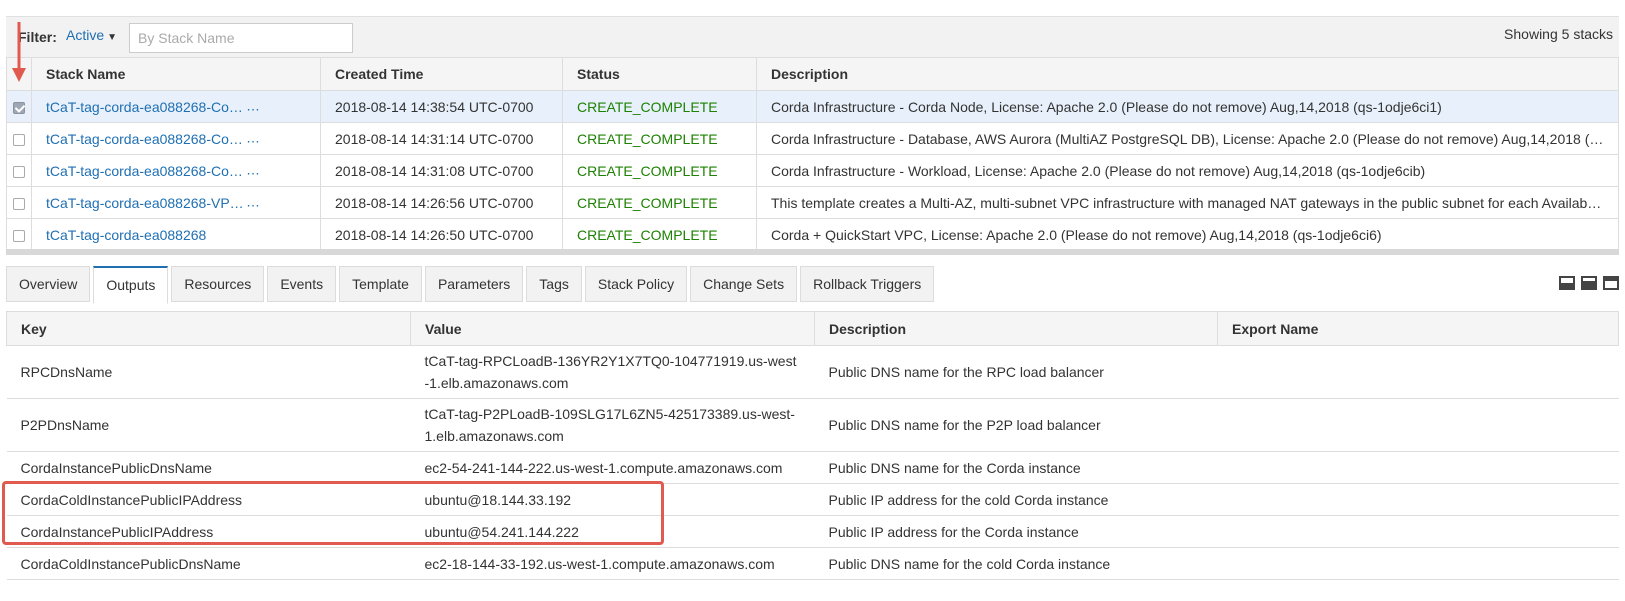  Describe the element at coordinates (302, 284) in the screenshot. I see `tab-events: Events` at that location.